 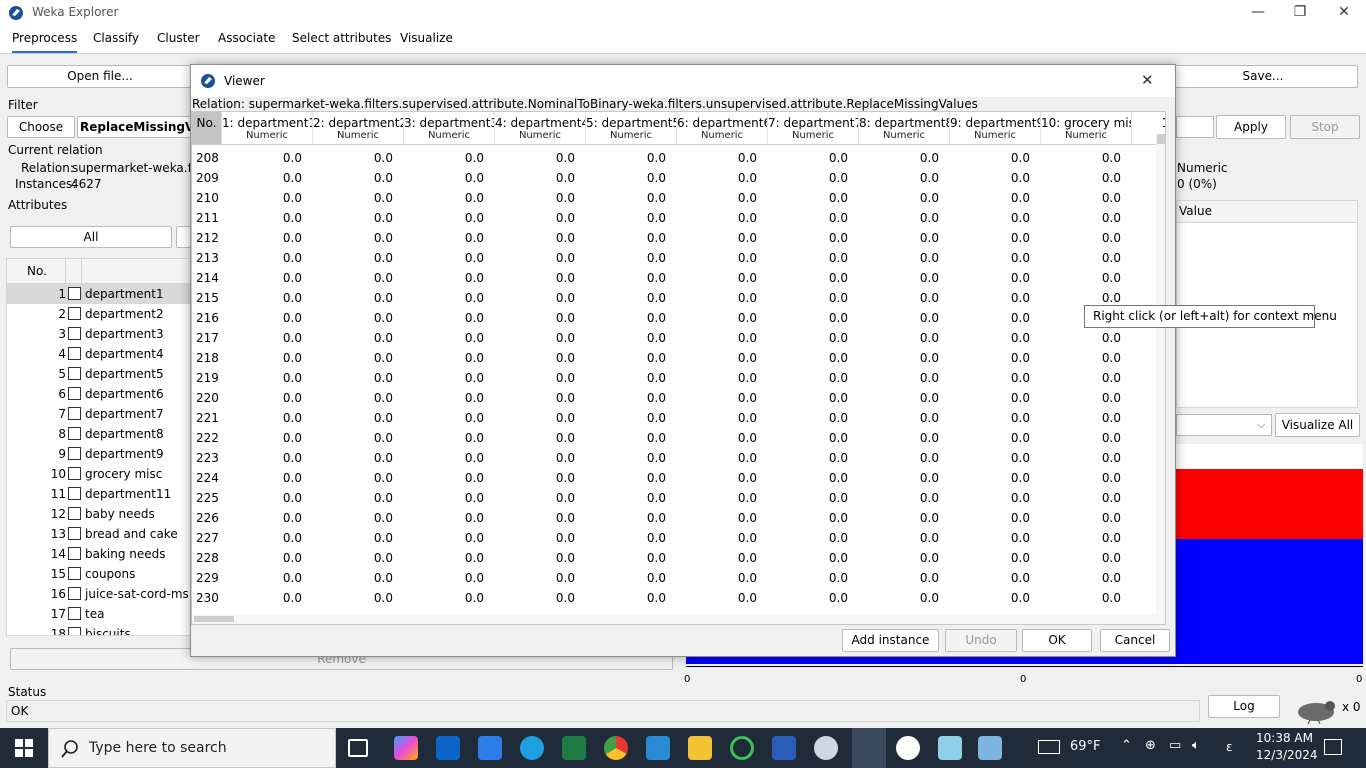 What do you see at coordinates (678, 378) in the screenshot?
I see `table-row: 219 0.0 0.0 0.0 0.0 0.0 0.0 0.0 0.0 0.0 0.0` at bounding box center [678, 378].